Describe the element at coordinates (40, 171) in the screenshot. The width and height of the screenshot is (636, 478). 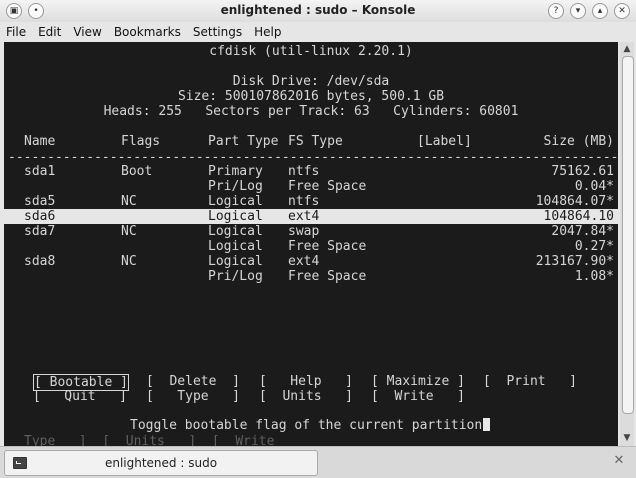
I see `partition-name: sda1` at that location.